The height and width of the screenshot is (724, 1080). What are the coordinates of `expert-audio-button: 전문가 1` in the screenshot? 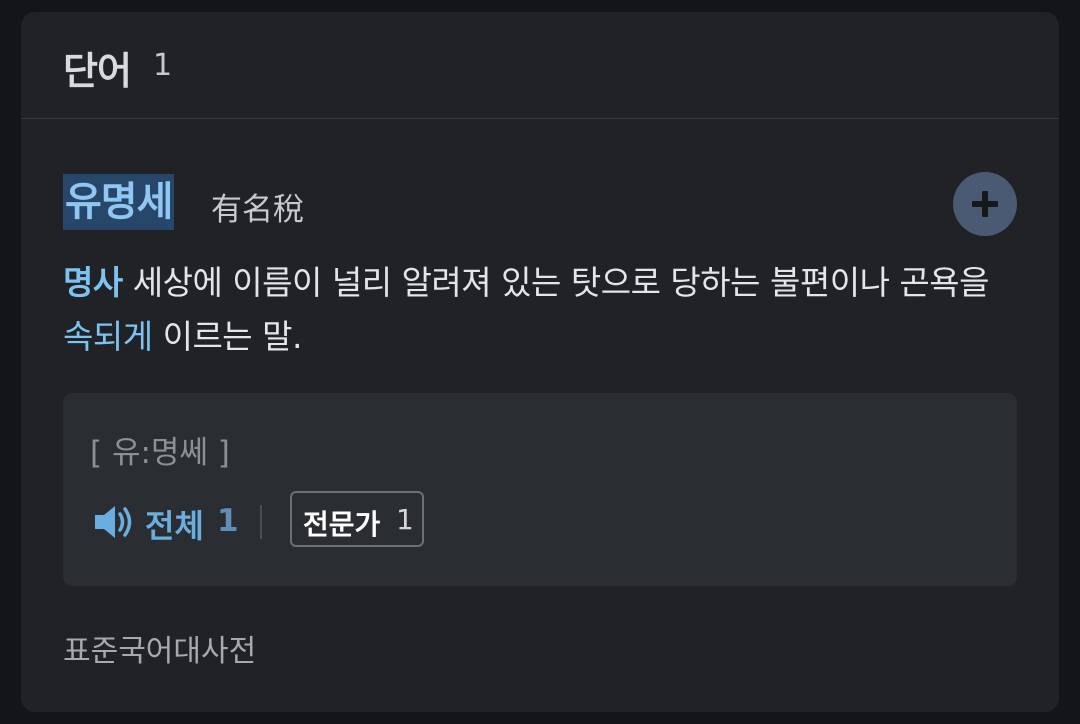 It's located at (357, 519).